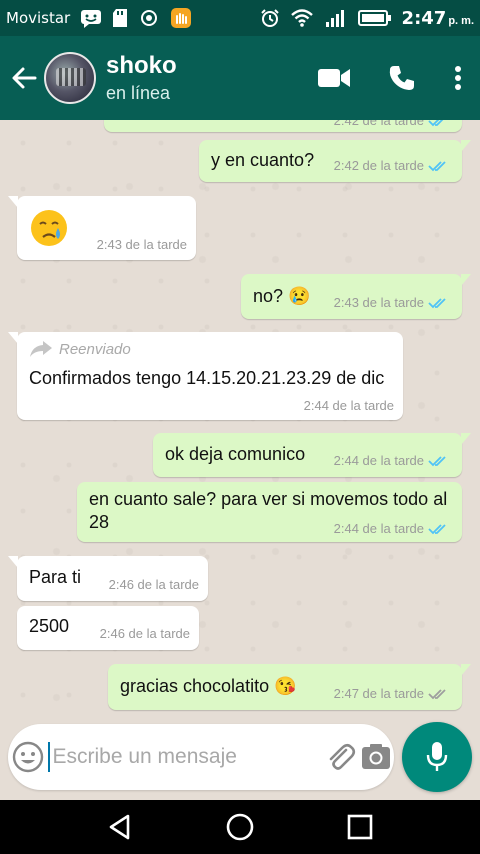 The width and height of the screenshot is (480, 854). I want to click on message-incoming: 2500 2:46 de la tarde, so click(108, 628).